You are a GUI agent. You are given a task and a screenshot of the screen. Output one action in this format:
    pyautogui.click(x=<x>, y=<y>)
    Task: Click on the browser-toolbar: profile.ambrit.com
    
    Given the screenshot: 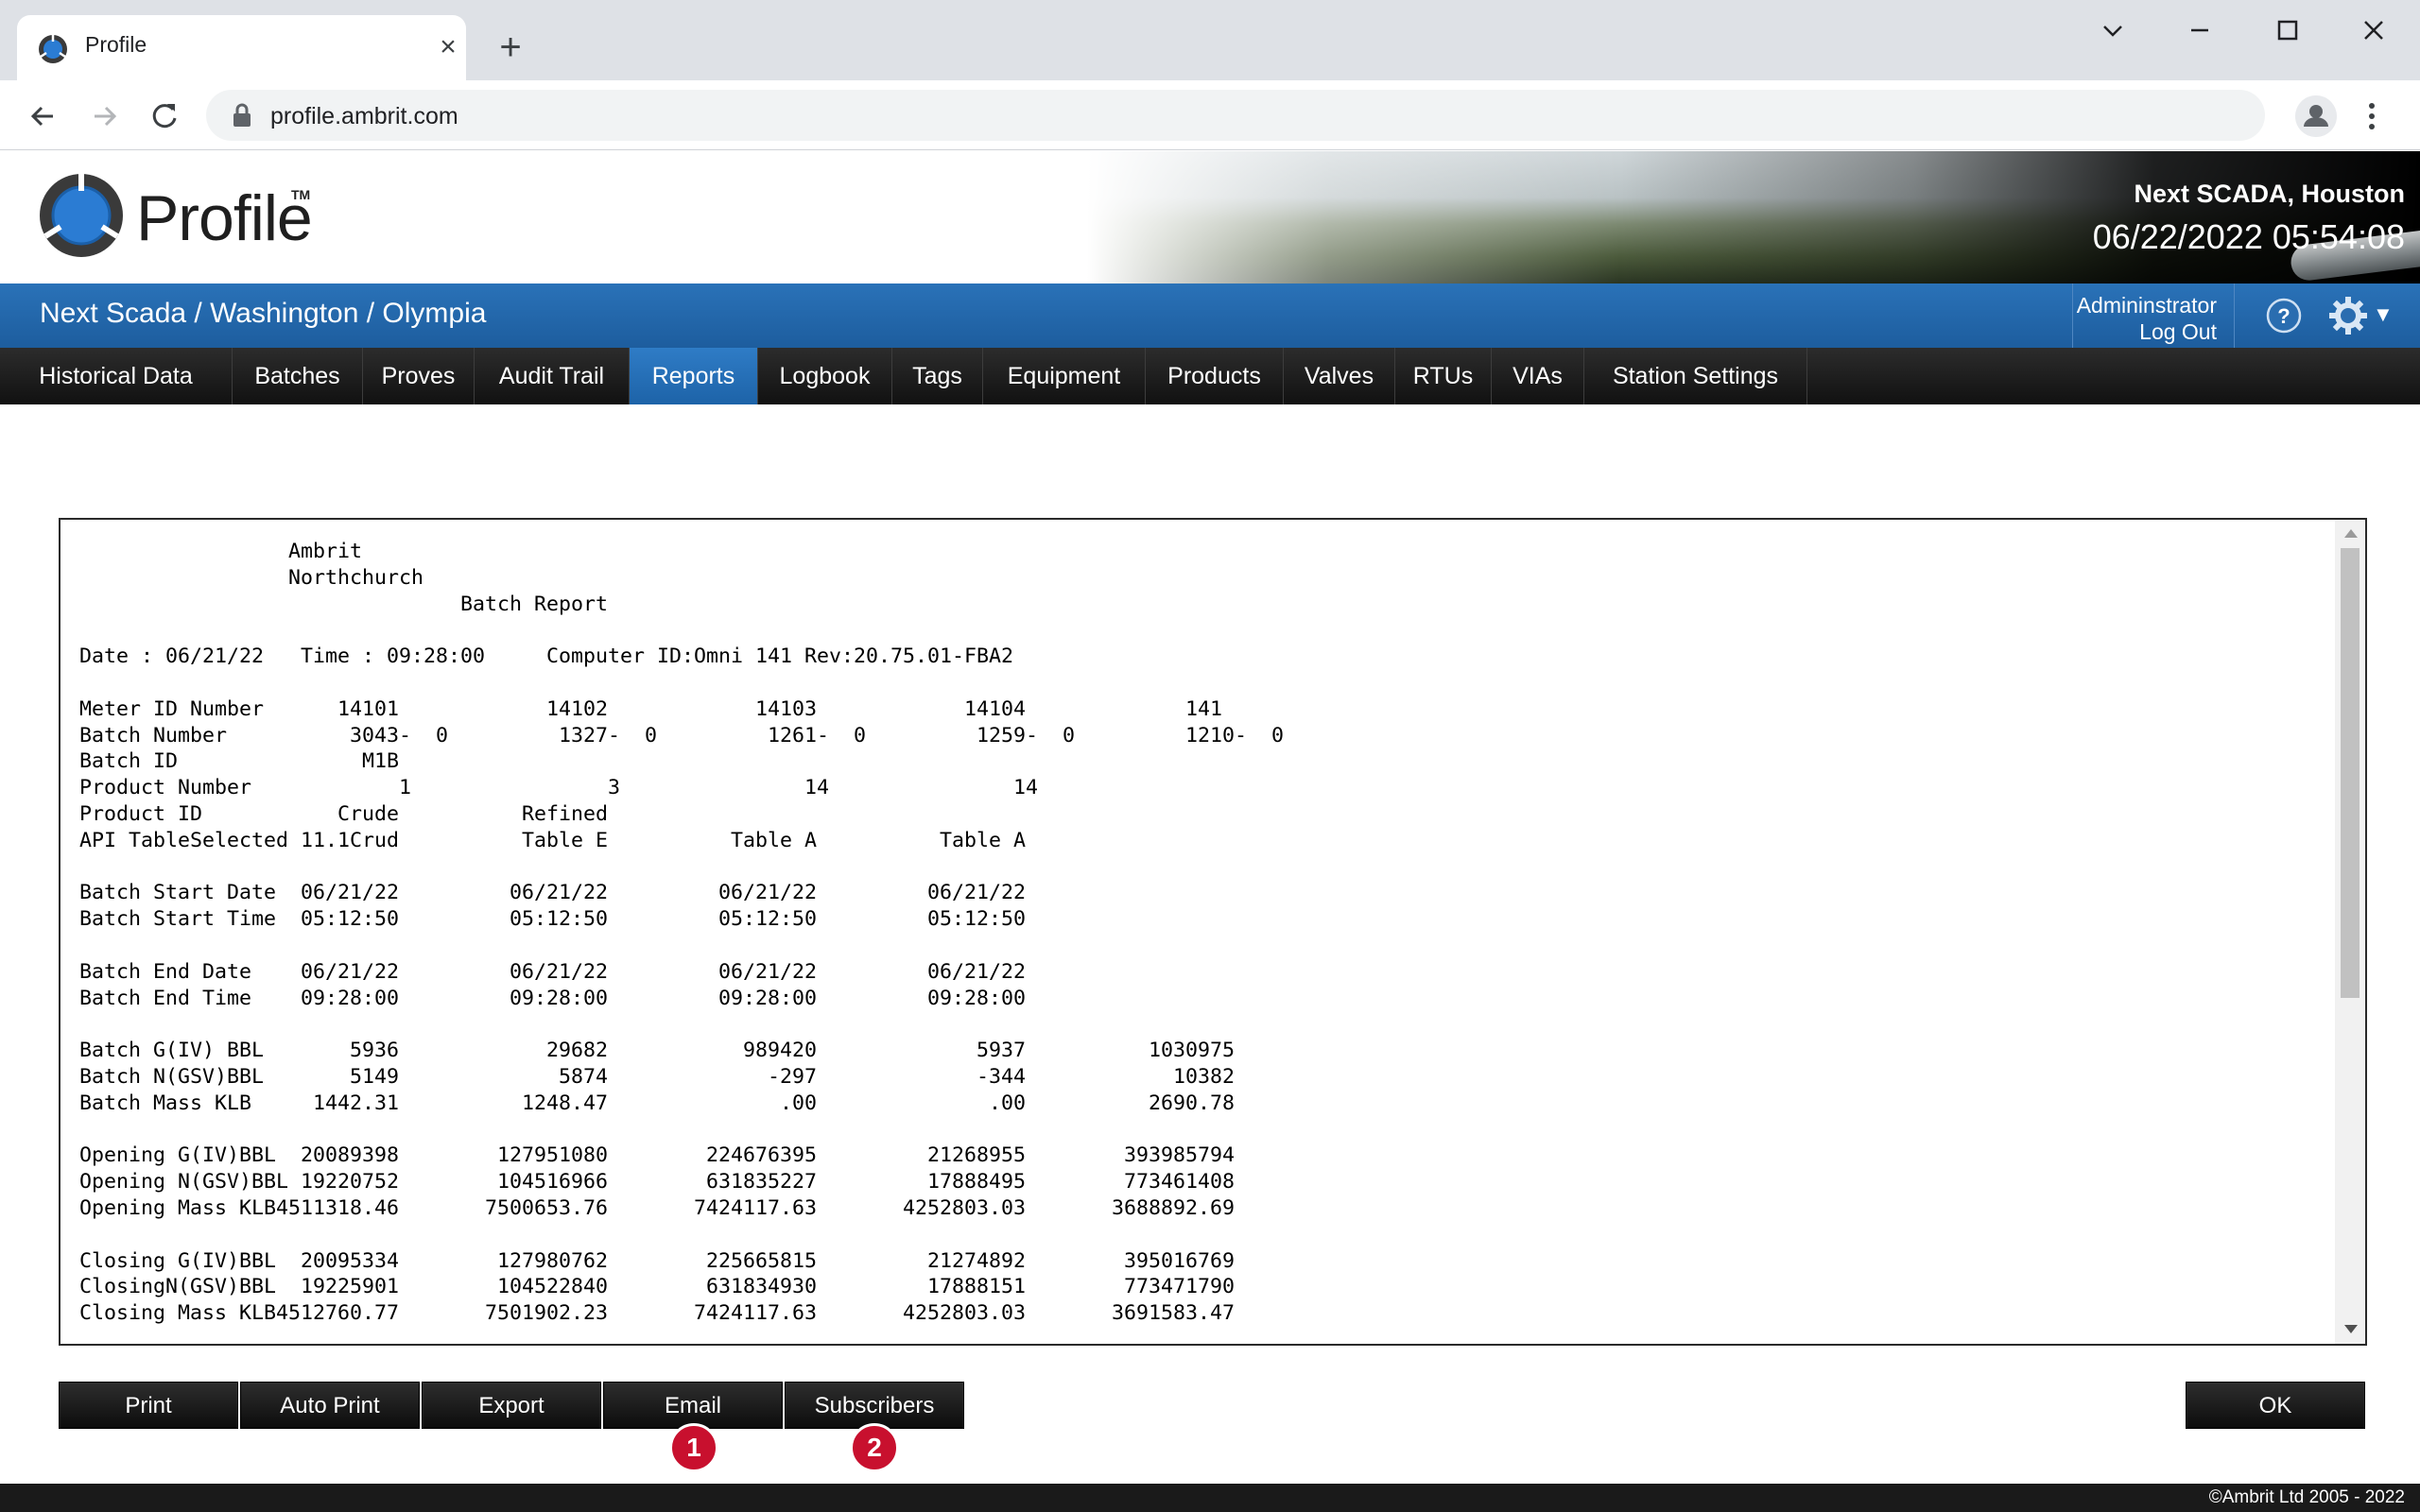 What is the action you would take?
    pyautogui.click(x=1210, y=115)
    